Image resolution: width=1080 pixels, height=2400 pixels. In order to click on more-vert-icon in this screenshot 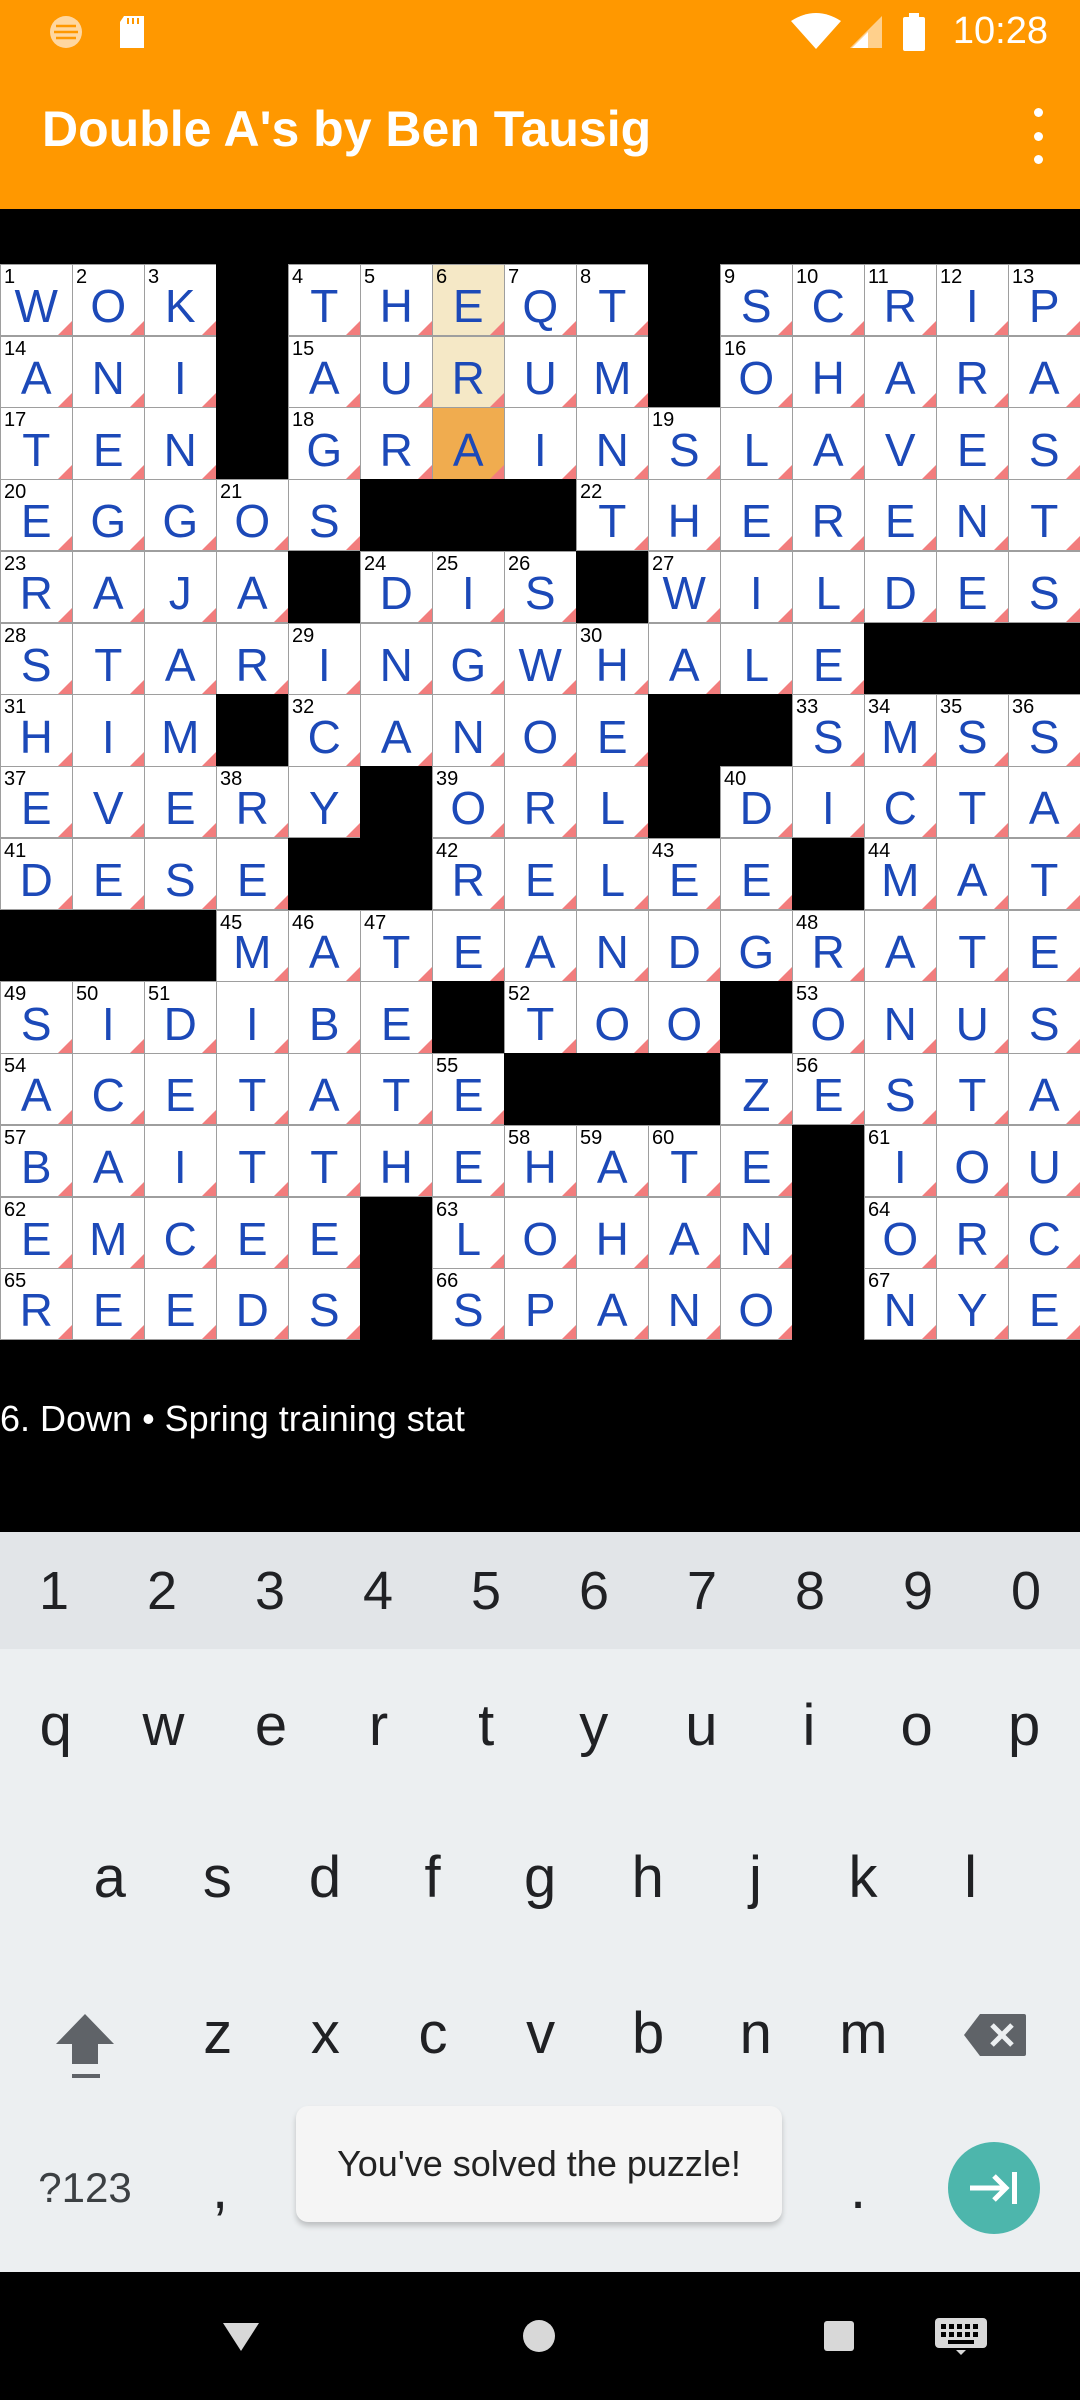, I will do `click(1038, 136)`.